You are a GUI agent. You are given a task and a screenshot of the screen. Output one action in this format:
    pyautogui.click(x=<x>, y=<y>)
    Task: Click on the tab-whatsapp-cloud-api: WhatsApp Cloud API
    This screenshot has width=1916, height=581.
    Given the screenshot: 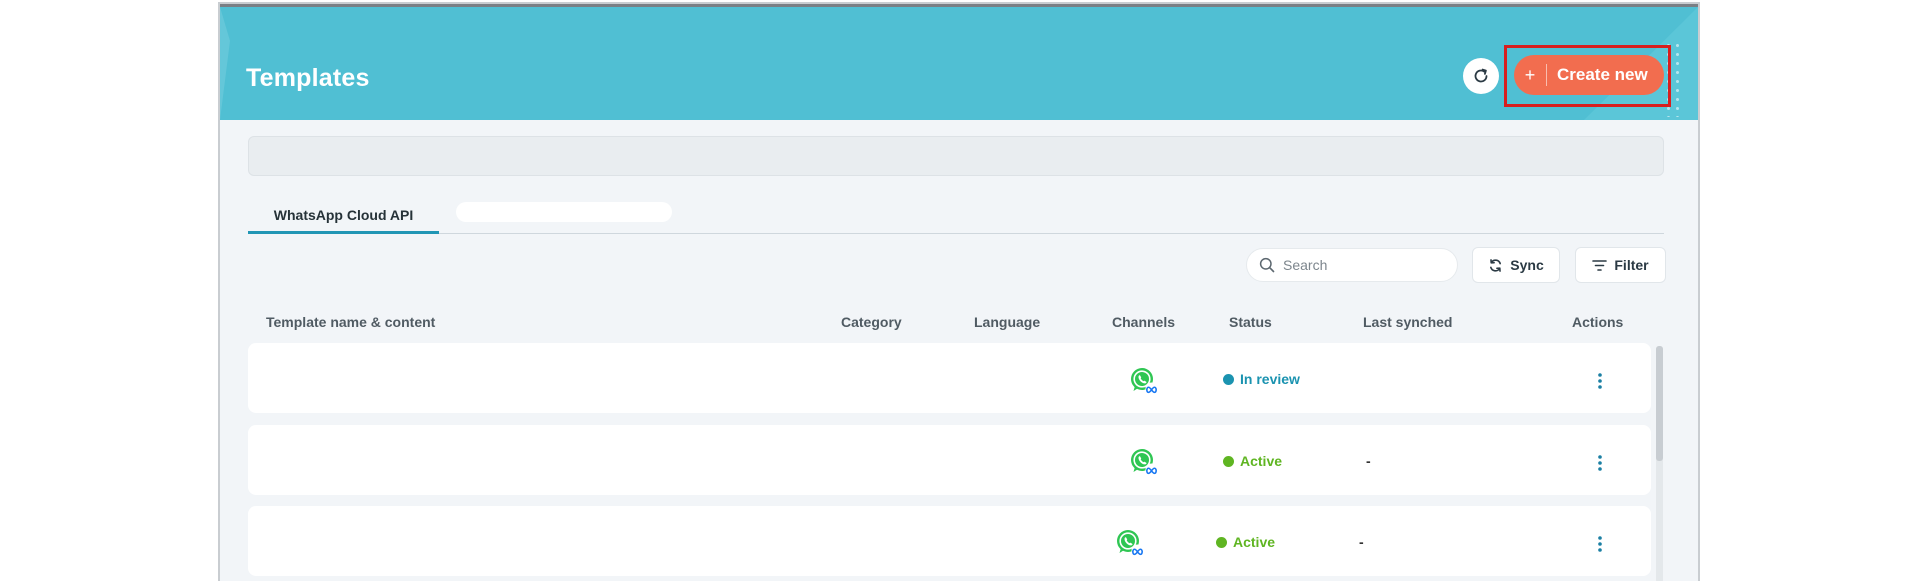 What is the action you would take?
    pyautogui.click(x=343, y=216)
    